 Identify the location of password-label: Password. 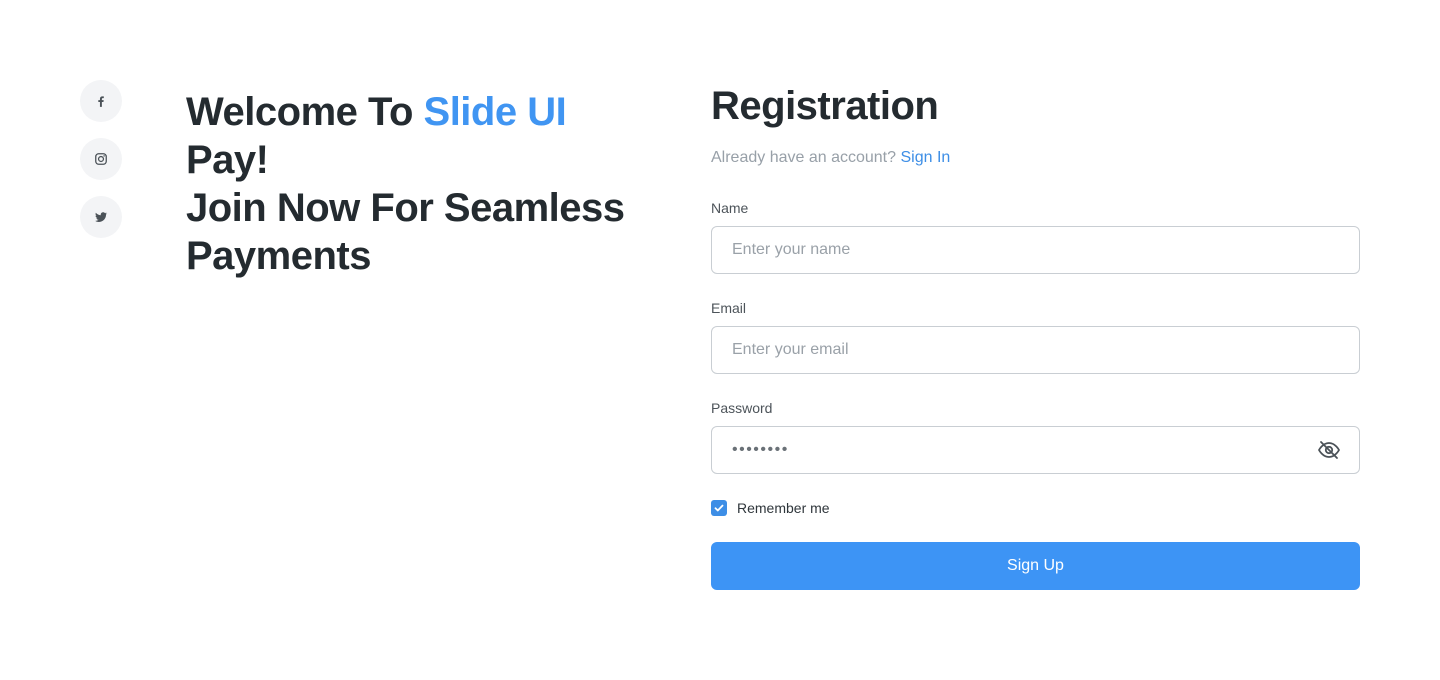
(742, 408).